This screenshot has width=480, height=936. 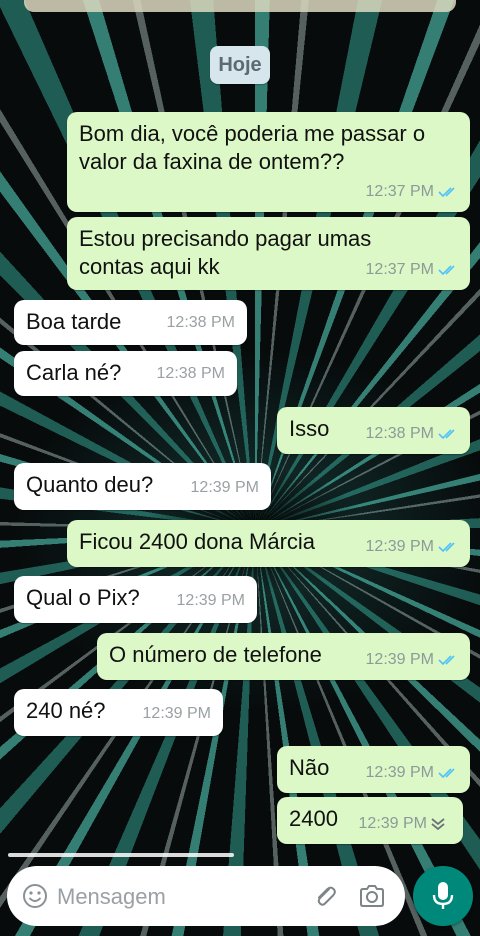 What do you see at coordinates (372, 896) in the screenshot?
I see `camera-icon` at bounding box center [372, 896].